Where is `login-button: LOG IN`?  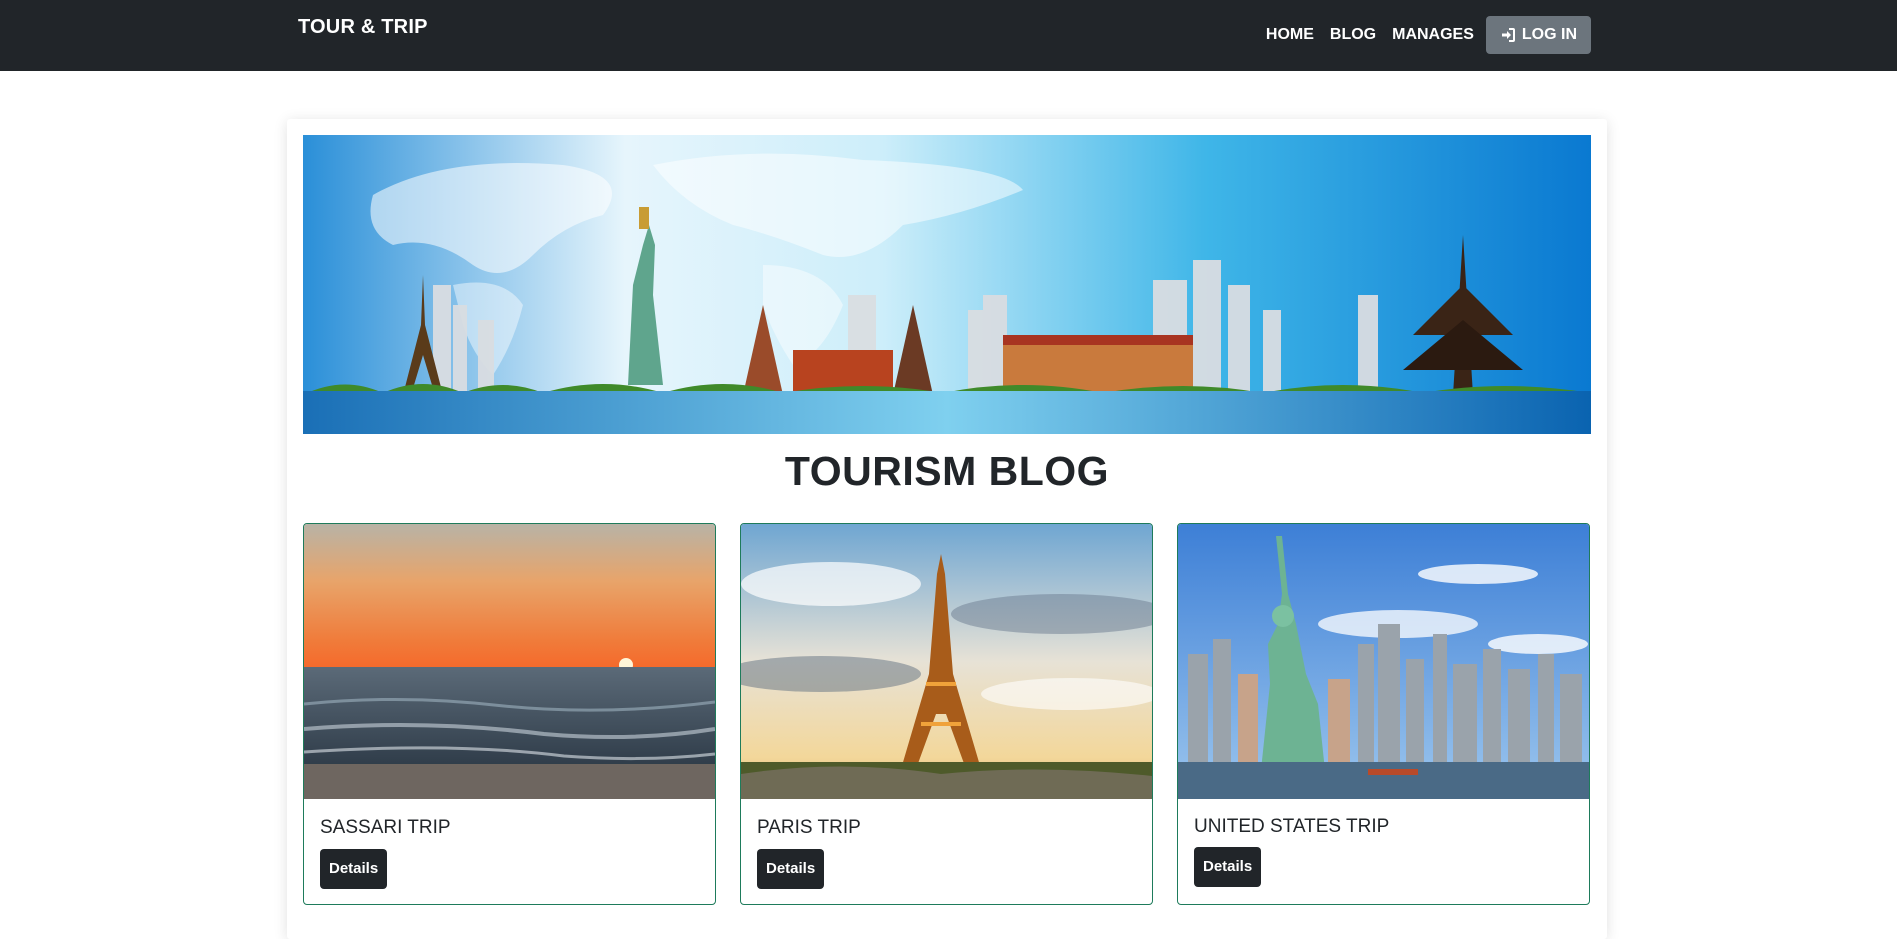
login-button: LOG IN is located at coordinates (1538, 35).